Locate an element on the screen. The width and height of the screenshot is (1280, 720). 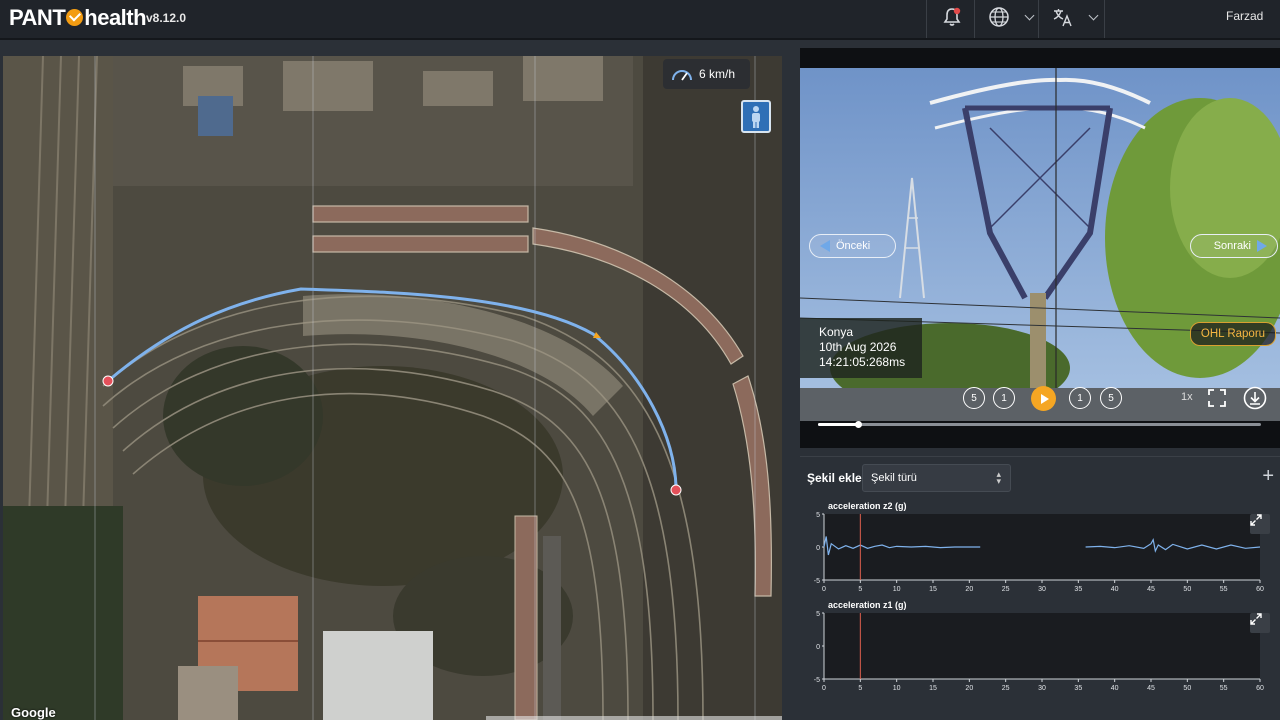
pantohealth-logo: PANT health is located at coordinates (78, 18).